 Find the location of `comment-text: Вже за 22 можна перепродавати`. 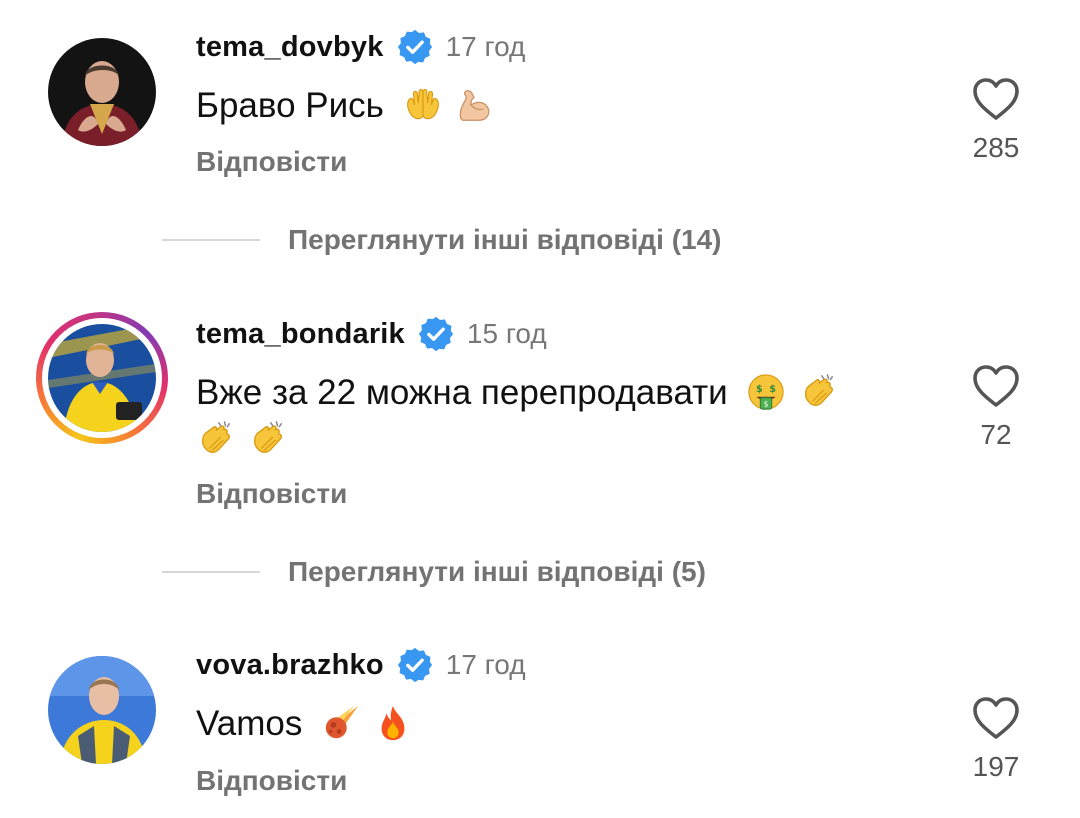

comment-text: Вже за 22 можна перепродавати is located at coordinates (462, 392).